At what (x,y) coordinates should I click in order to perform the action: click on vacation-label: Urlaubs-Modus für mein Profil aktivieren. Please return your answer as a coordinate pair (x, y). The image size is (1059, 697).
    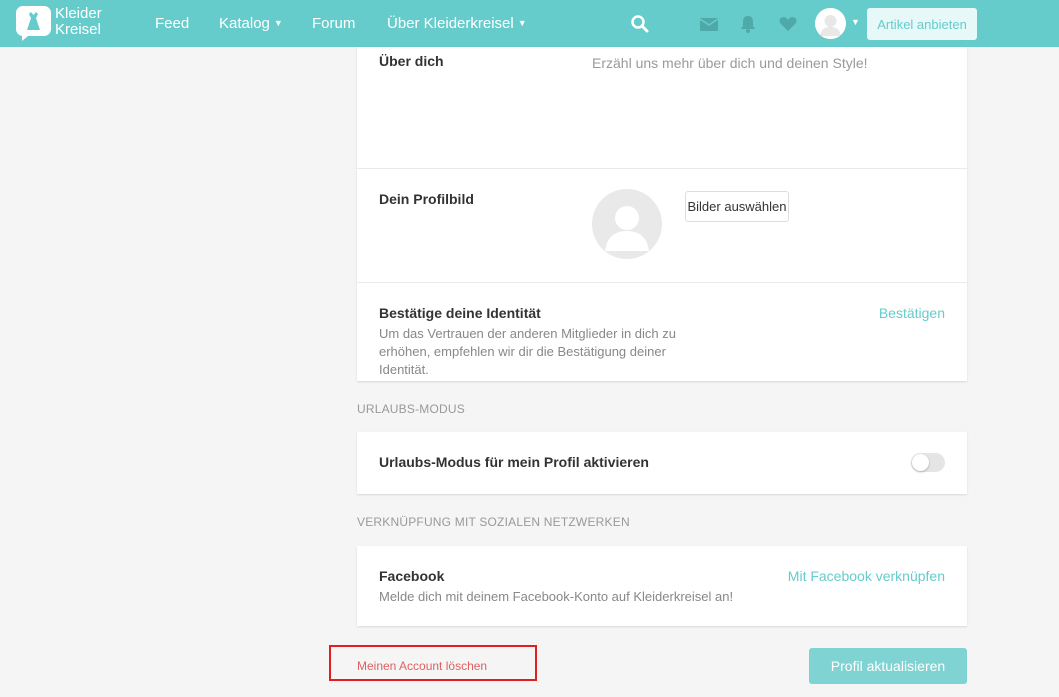
    Looking at the image, I should click on (514, 462).